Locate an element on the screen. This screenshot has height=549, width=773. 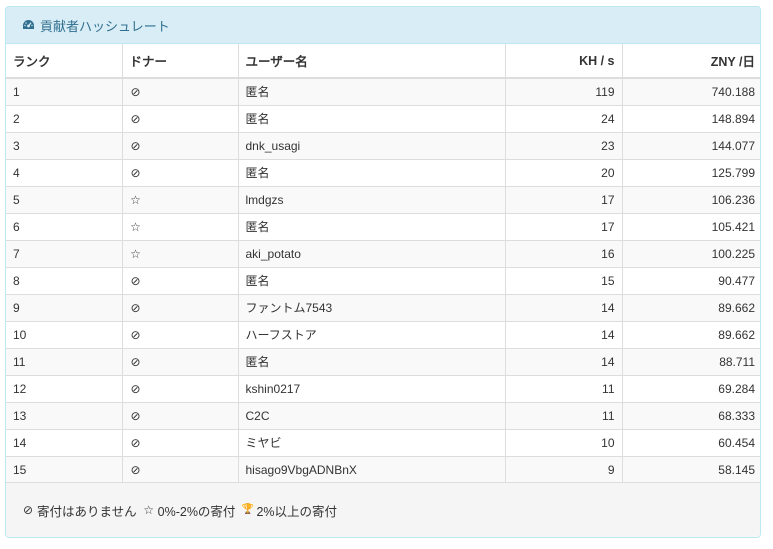
cell-username: hisago9VbgADNBnX is located at coordinates (372, 470).